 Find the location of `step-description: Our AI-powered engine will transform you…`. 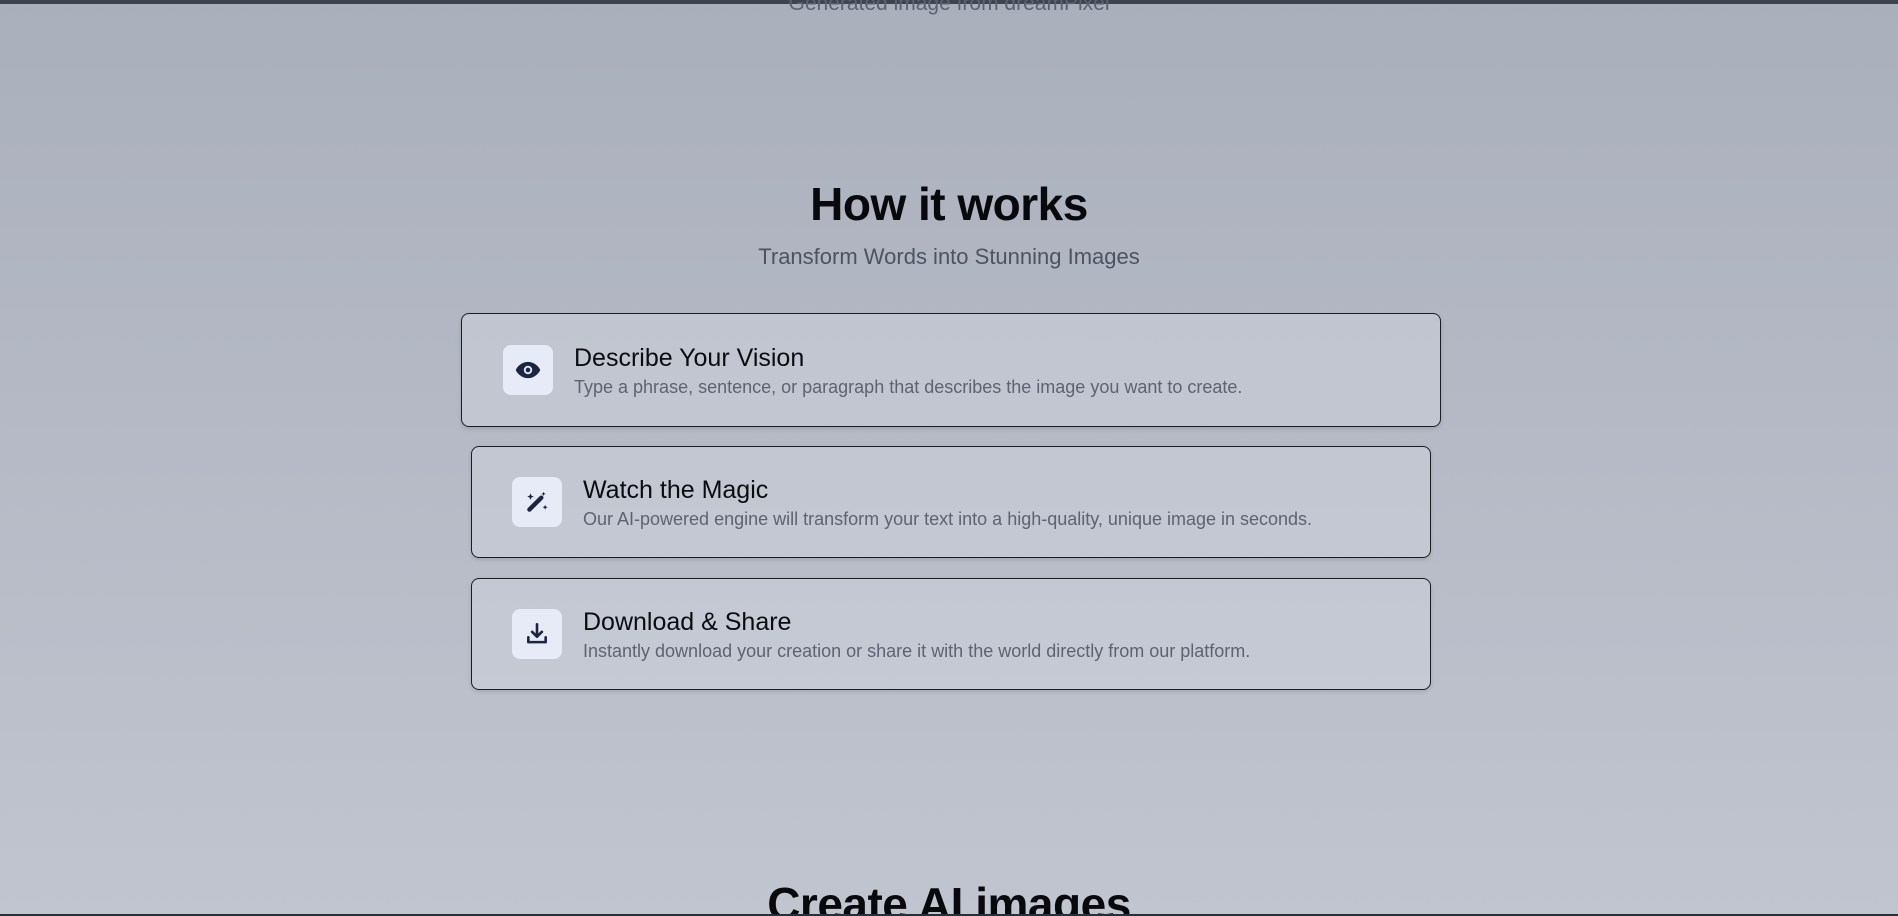

step-description: Our AI-powered engine will transform you… is located at coordinates (948, 518).